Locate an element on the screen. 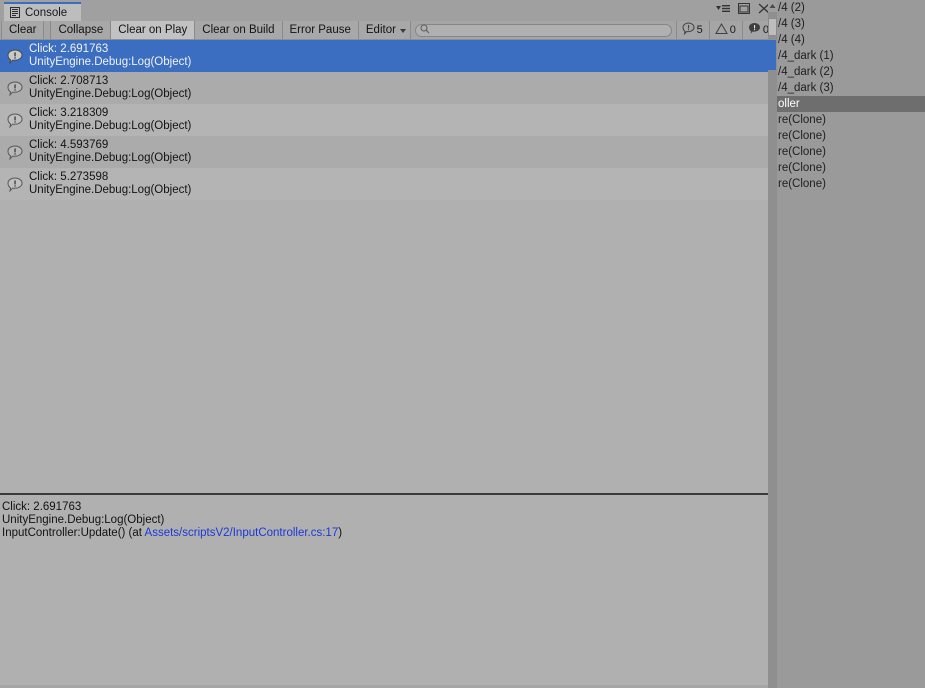 This screenshot has height=688, width=925. log-entry-message: Click: 5.273598 is located at coordinates (69, 177).